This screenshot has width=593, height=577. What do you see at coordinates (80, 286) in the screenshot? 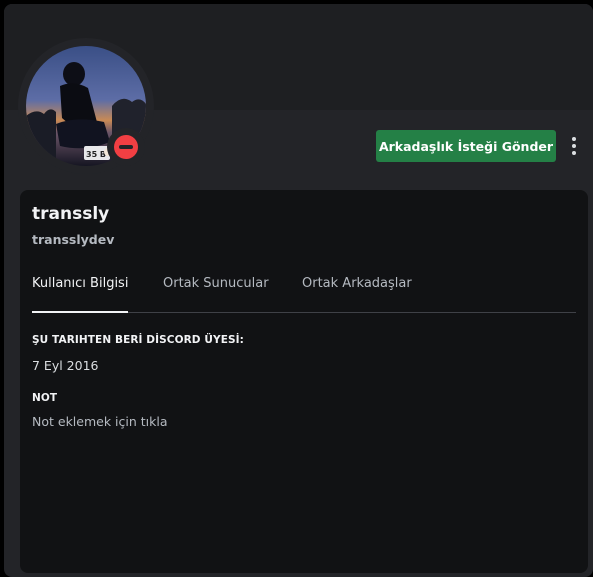
I see `tab-user-info: Kullanıcı Bilgisi` at bounding box center [80, 286].